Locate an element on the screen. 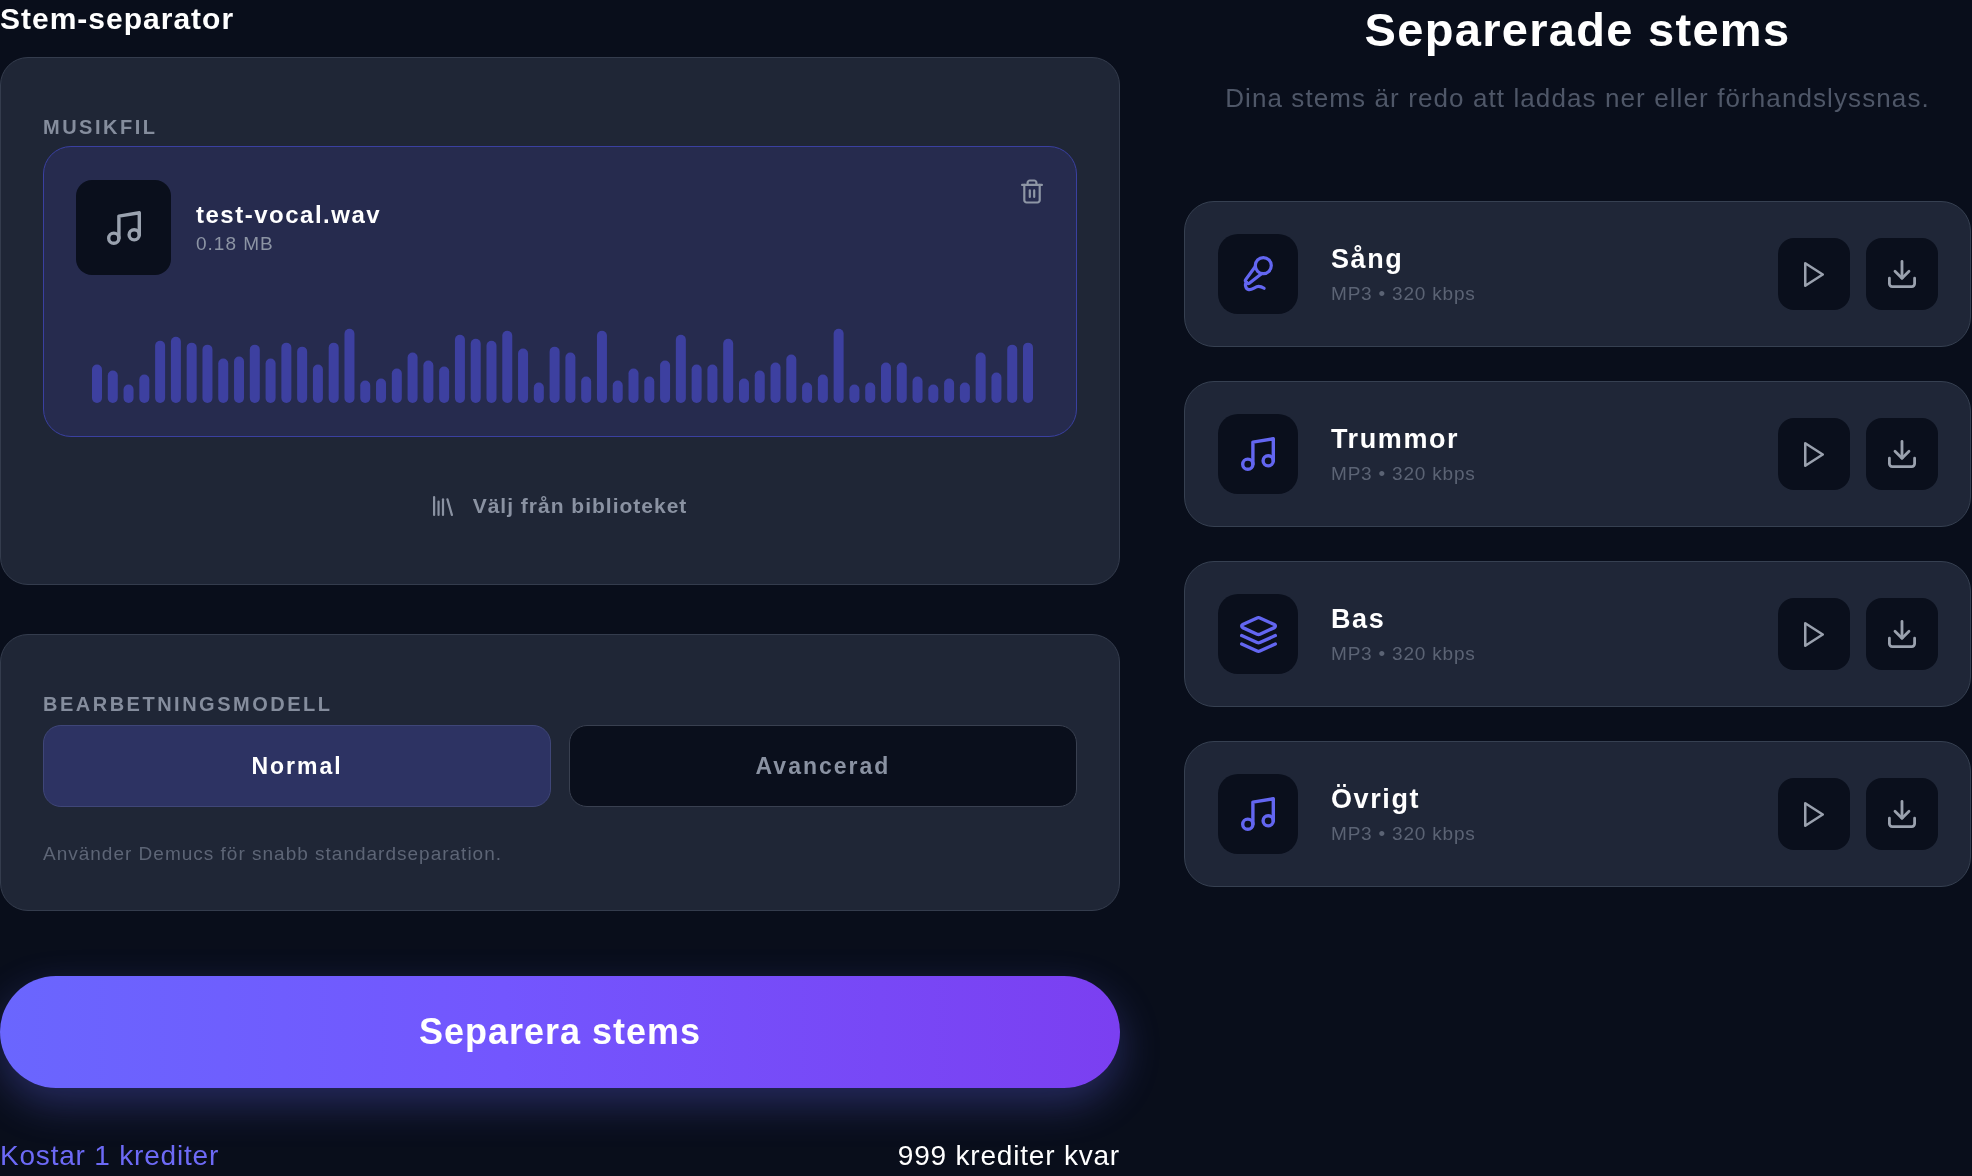 Image resolution: width=1972 pixels, height=1176 pixels. file-name: test-vocal.wav is located at coordinates (289, 214).